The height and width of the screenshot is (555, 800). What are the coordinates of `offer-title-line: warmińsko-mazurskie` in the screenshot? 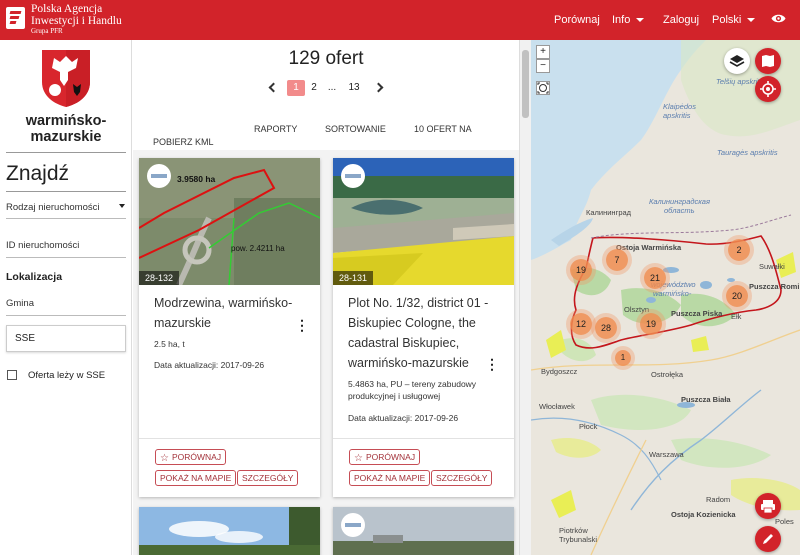 It's located at (408, 363).